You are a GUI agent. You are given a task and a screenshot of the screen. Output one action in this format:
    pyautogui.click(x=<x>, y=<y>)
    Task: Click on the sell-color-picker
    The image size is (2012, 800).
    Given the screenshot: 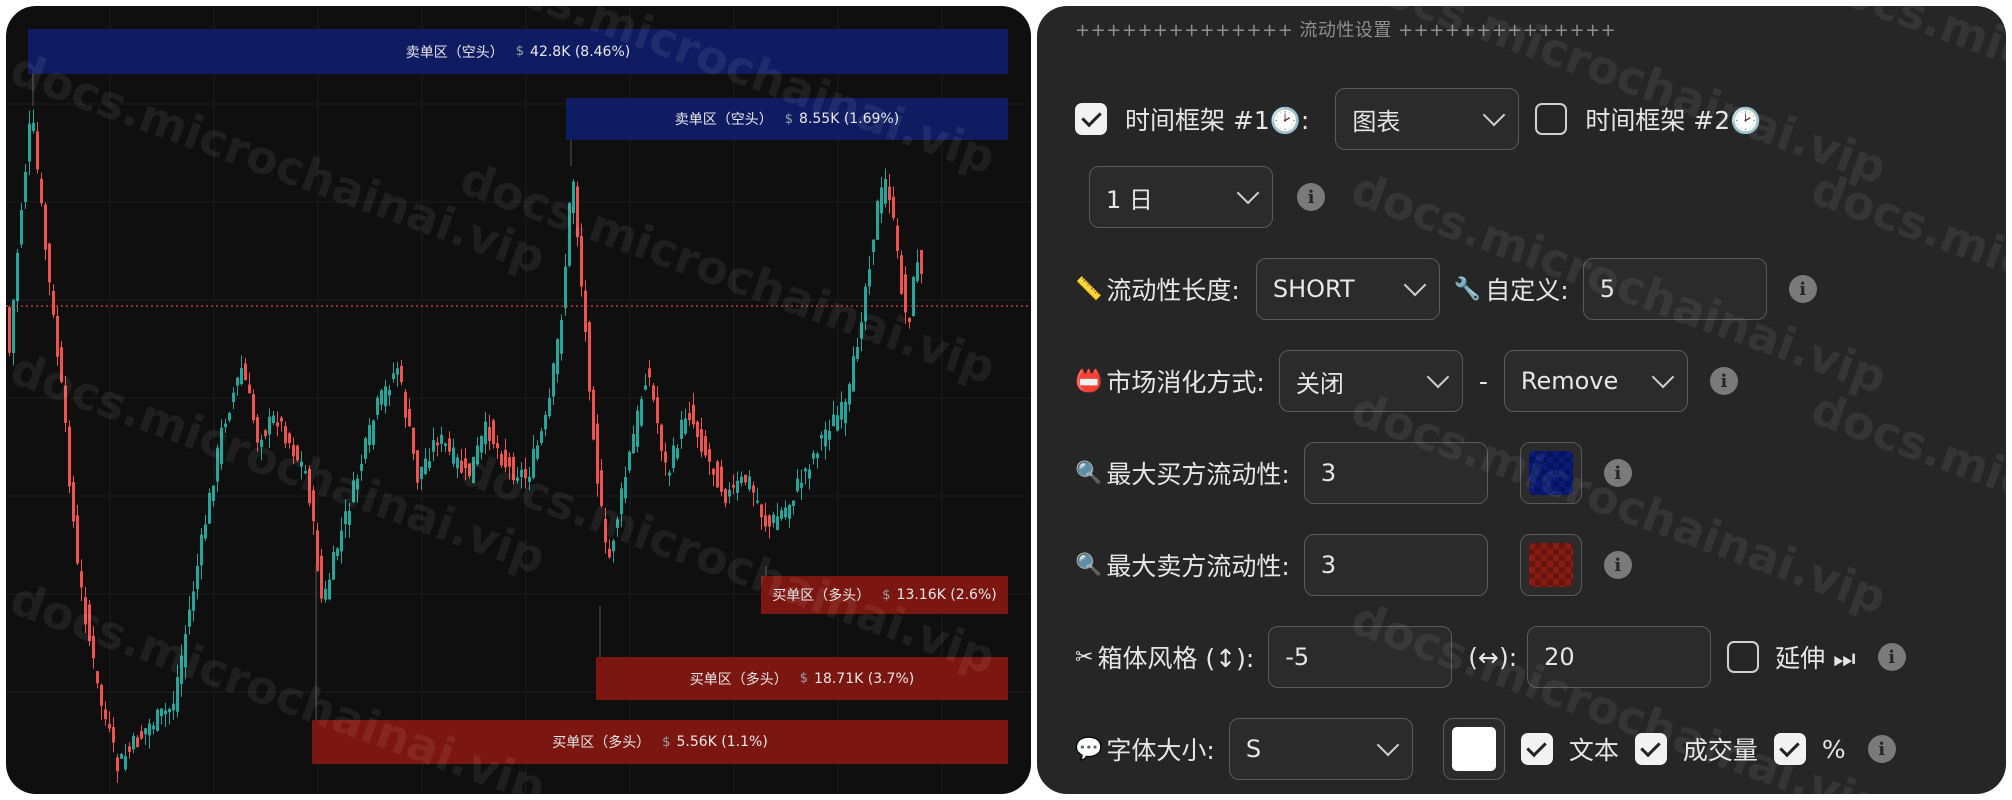 What is the action you would take?
    pyautogui.click(x=1550, y=565)
    